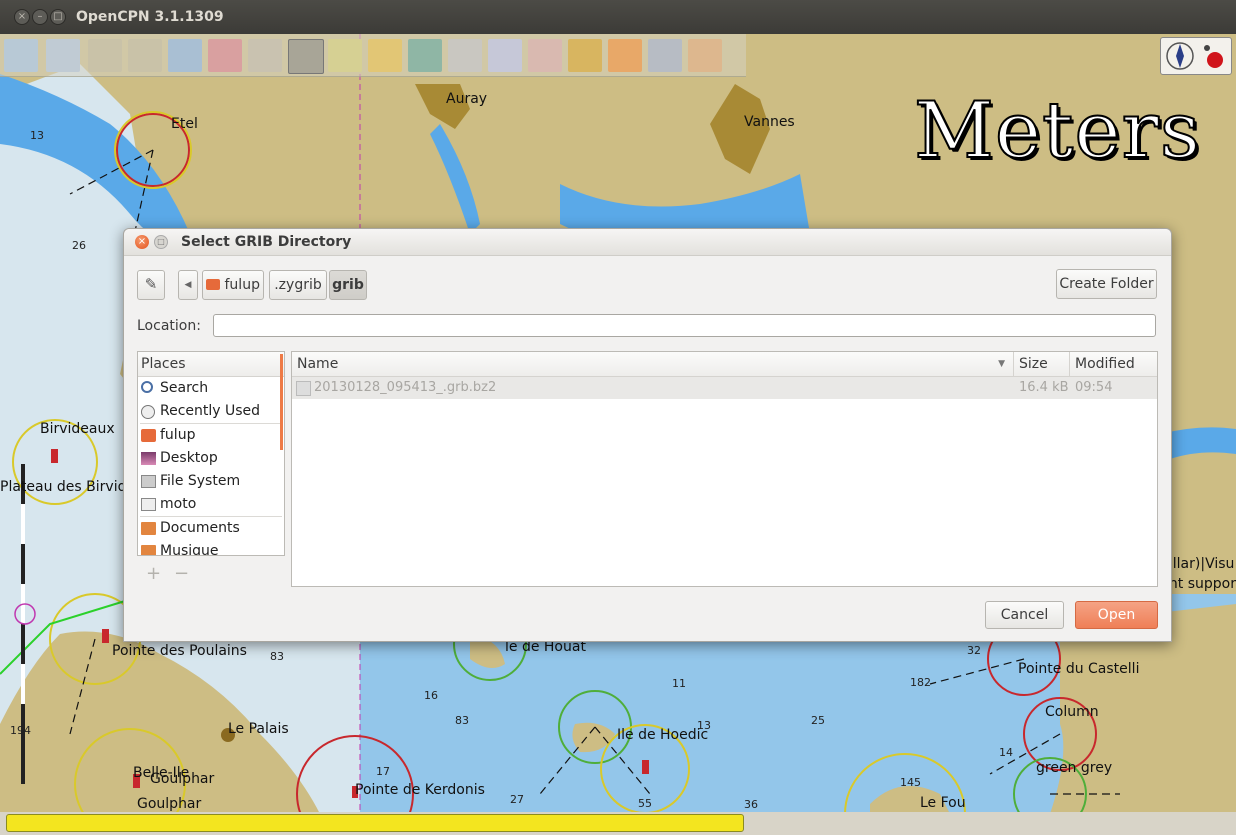 The image size is (1236, 835). Describe the element at coordinates (920, 682) in the screenshot. I see `depth-sounding: 182` at that location.